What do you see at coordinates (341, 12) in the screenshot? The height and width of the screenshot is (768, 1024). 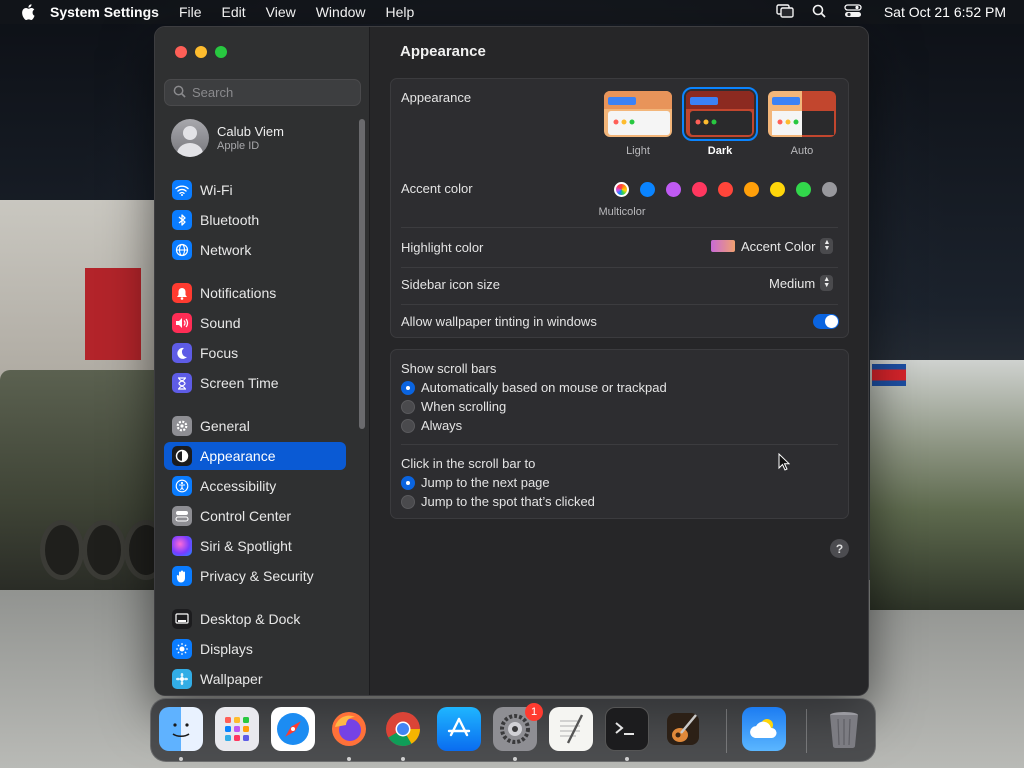 I see `menu-window: Window` at bounding box center [341, 12].